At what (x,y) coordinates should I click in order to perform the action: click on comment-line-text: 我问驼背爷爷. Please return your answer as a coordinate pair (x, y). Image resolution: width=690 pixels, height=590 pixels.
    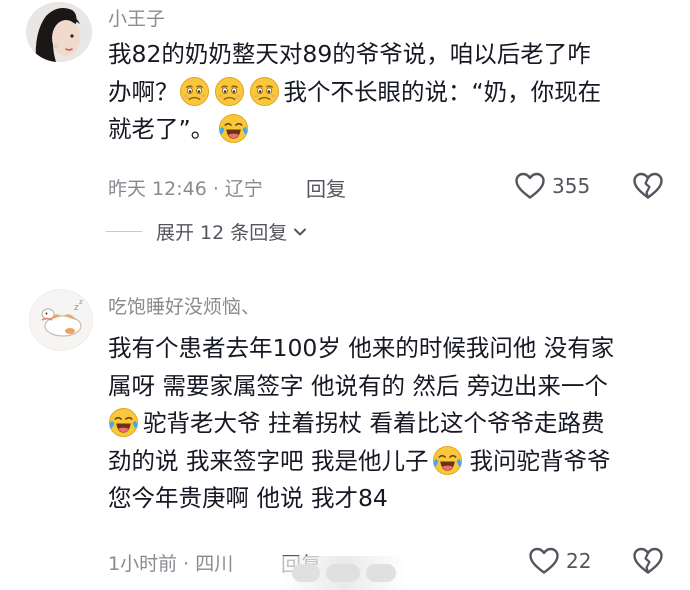
    Looking at the image, I should click on (540, 460).